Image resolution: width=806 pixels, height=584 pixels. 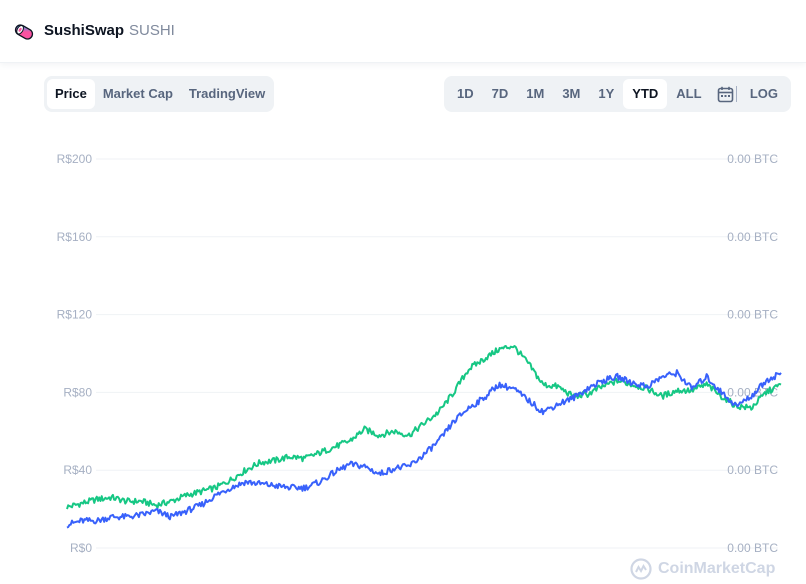 I want to click on sushiswap-logo-icon, so click(x=24, y=32).